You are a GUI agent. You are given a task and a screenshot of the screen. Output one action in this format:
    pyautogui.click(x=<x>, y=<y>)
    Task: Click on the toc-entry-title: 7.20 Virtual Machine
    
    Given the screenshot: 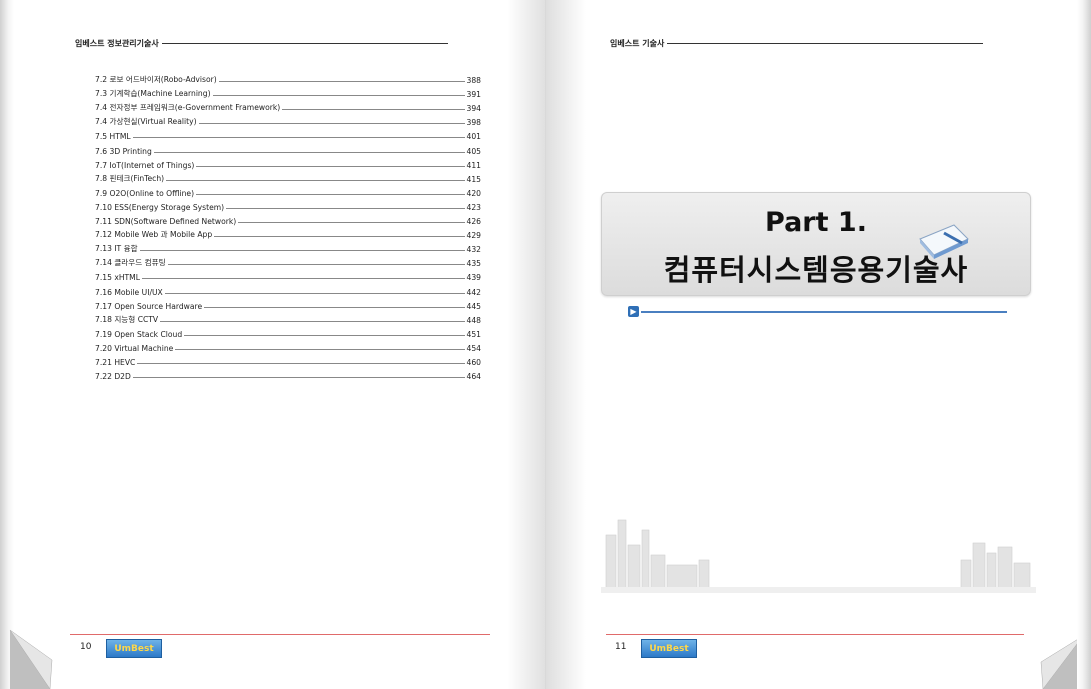 What is the action you would take?
    pyautogui.click(x=134, y=348)
    